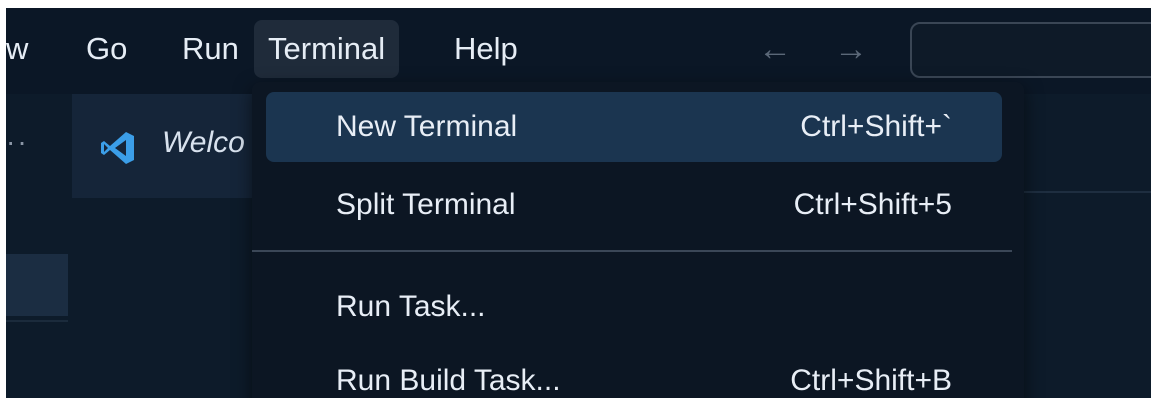 The width and height of the screenshot is (1151, 398). I want to click on menu-view: w, so click(24, 49).